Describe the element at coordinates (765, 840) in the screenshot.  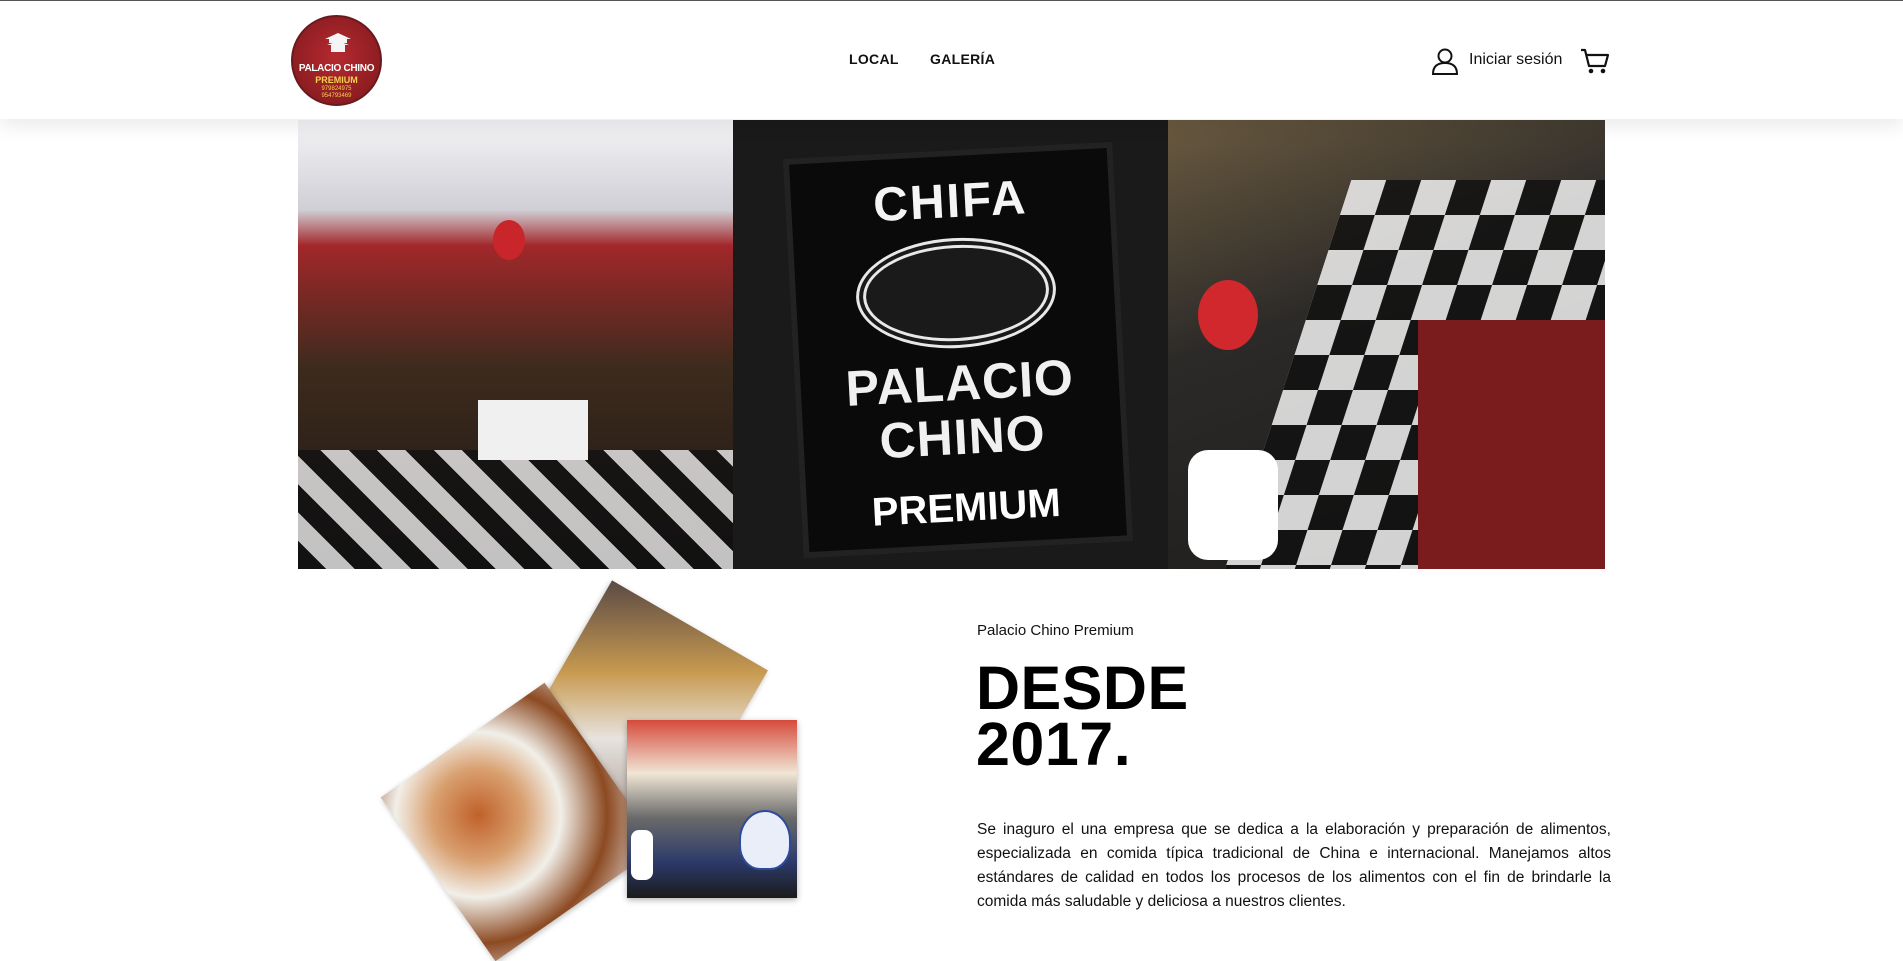
I see `teapot` at that location.